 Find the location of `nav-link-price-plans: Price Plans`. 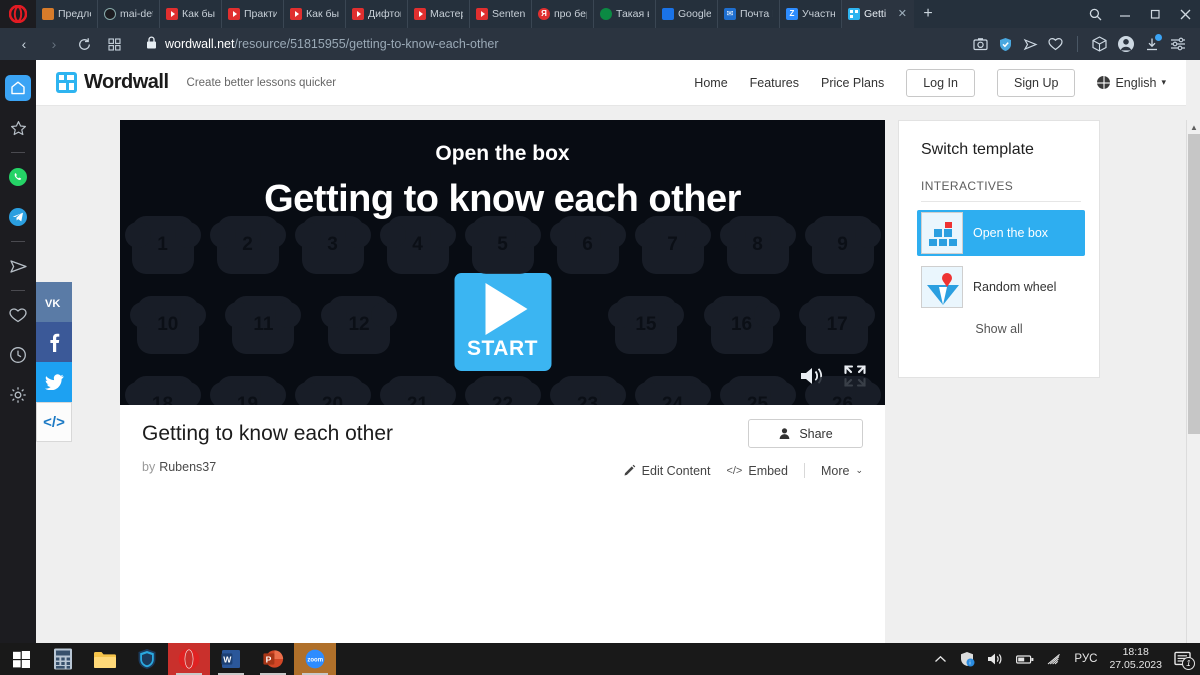

nav-link-price-plans: Price Plans is located at coordinates (852, 83).